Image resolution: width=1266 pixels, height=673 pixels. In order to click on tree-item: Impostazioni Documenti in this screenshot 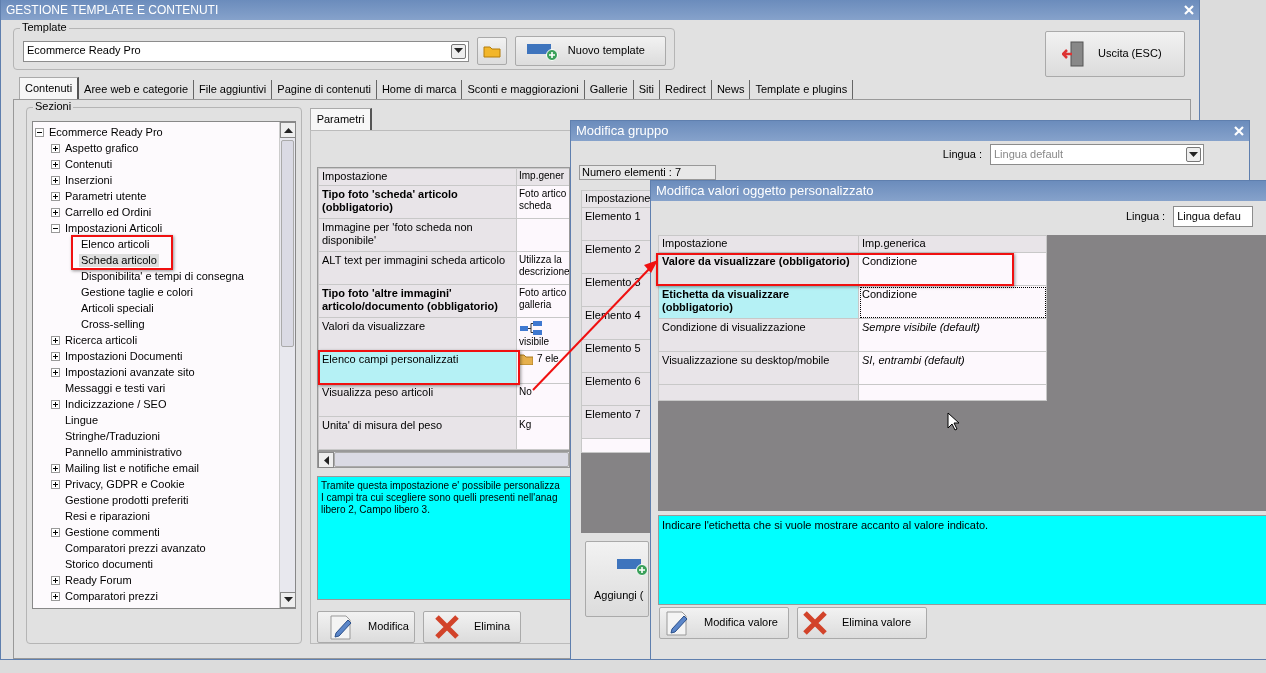, I will do `click(124, 356)`.